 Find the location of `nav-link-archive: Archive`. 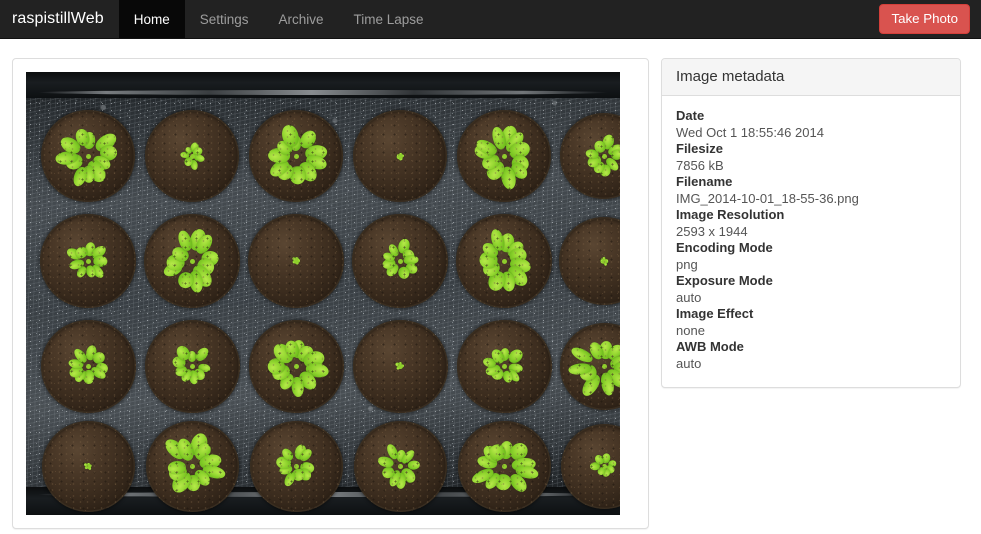

nav-link-archive: Archive is located at coordinates (301, 19).